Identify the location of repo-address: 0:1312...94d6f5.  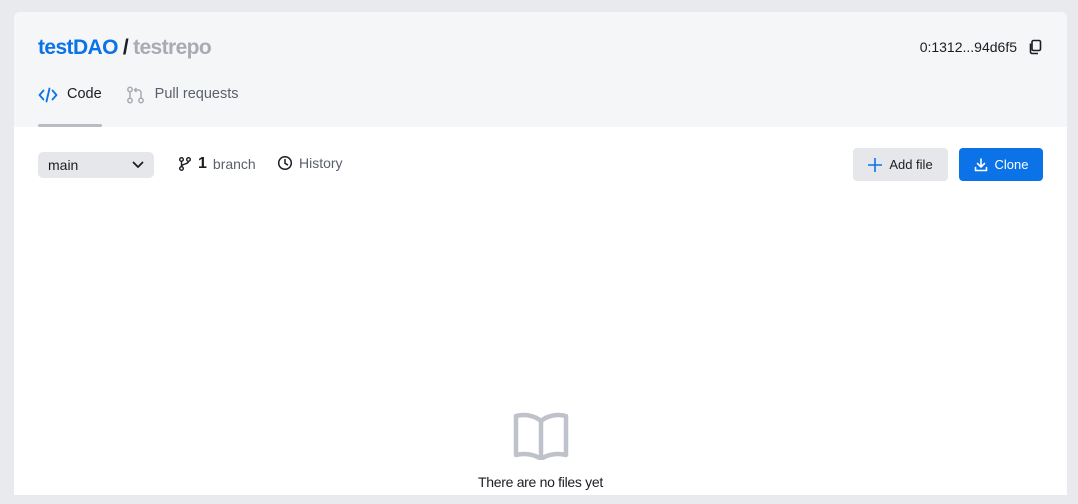
(981, 47).